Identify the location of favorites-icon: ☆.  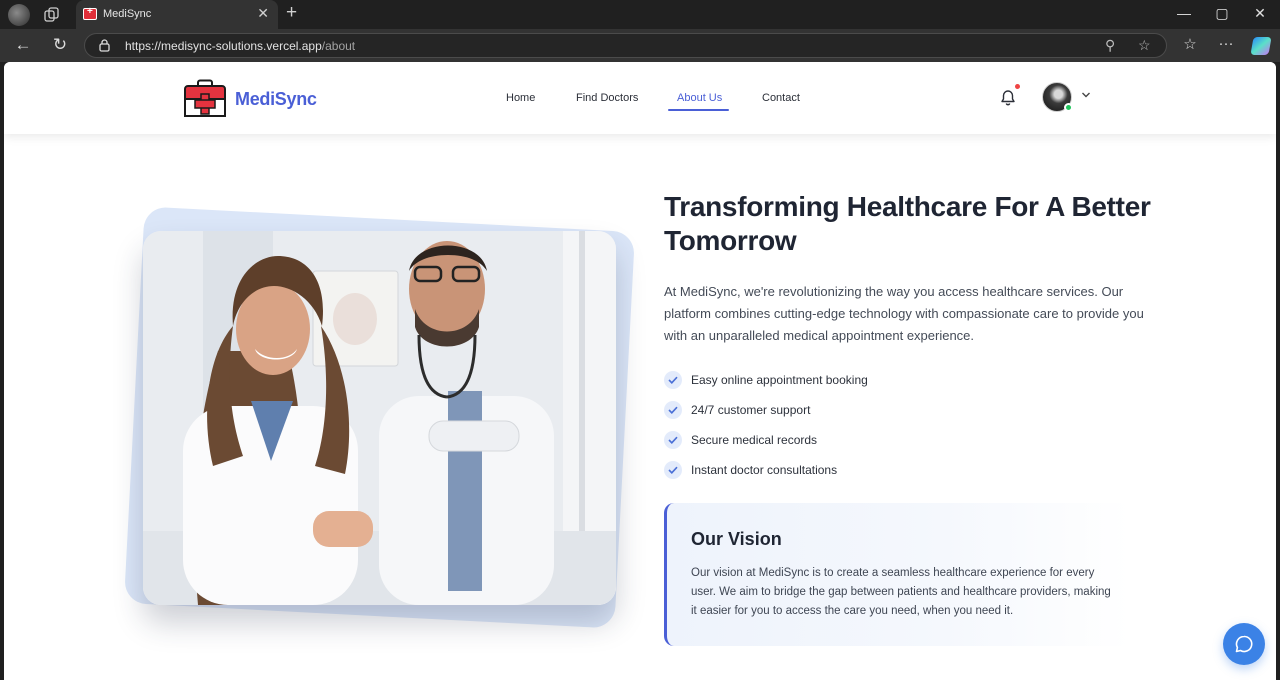
(1190, 44).